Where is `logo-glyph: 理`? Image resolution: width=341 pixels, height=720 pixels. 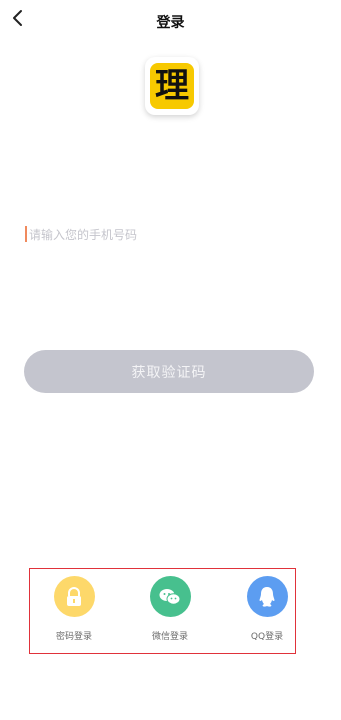
logo-glyph: 理 is located at coordinates (172, 86).